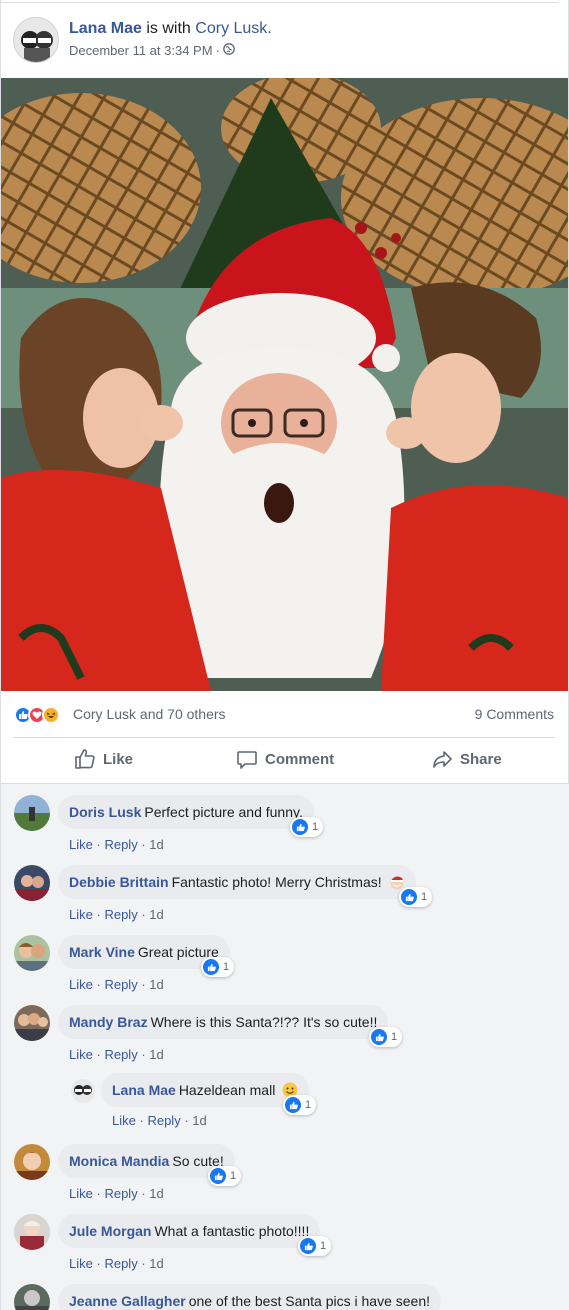 This screenshot has width=569, height=1310. What do you see at coordinates (108, 1022) in the screenshot?
I see `comment-author: Mandy Braz` at bounding box center [108, 1022].